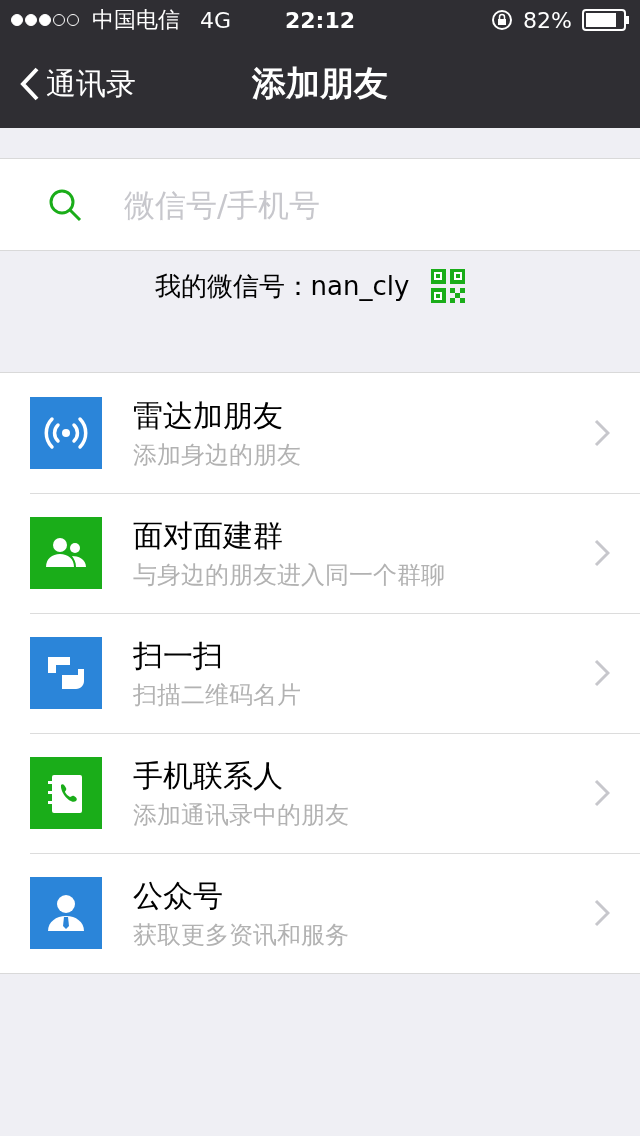 This screenshot has width=640, height=1136. What do you see at coordinates (241, 935) in the screenshot?
I see `item-subtitle: 获取更多资讯和服务` at bounding box center [241, 935].